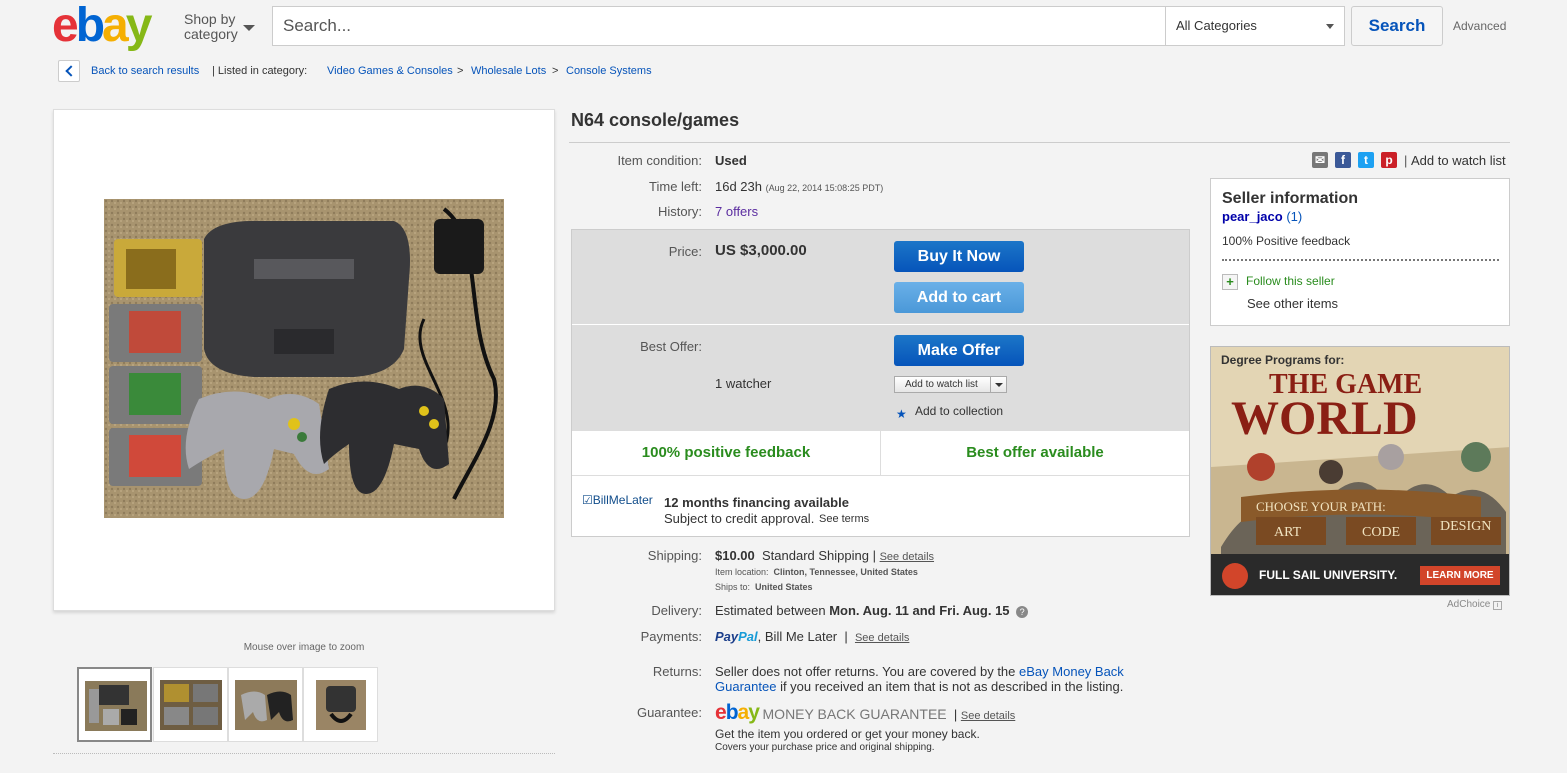 This screenshot has width=1567, height=773. Describe the element at coordinates (1252, 216) in the screenshot. I see `seller-name-link: pear_jaco` at that location.